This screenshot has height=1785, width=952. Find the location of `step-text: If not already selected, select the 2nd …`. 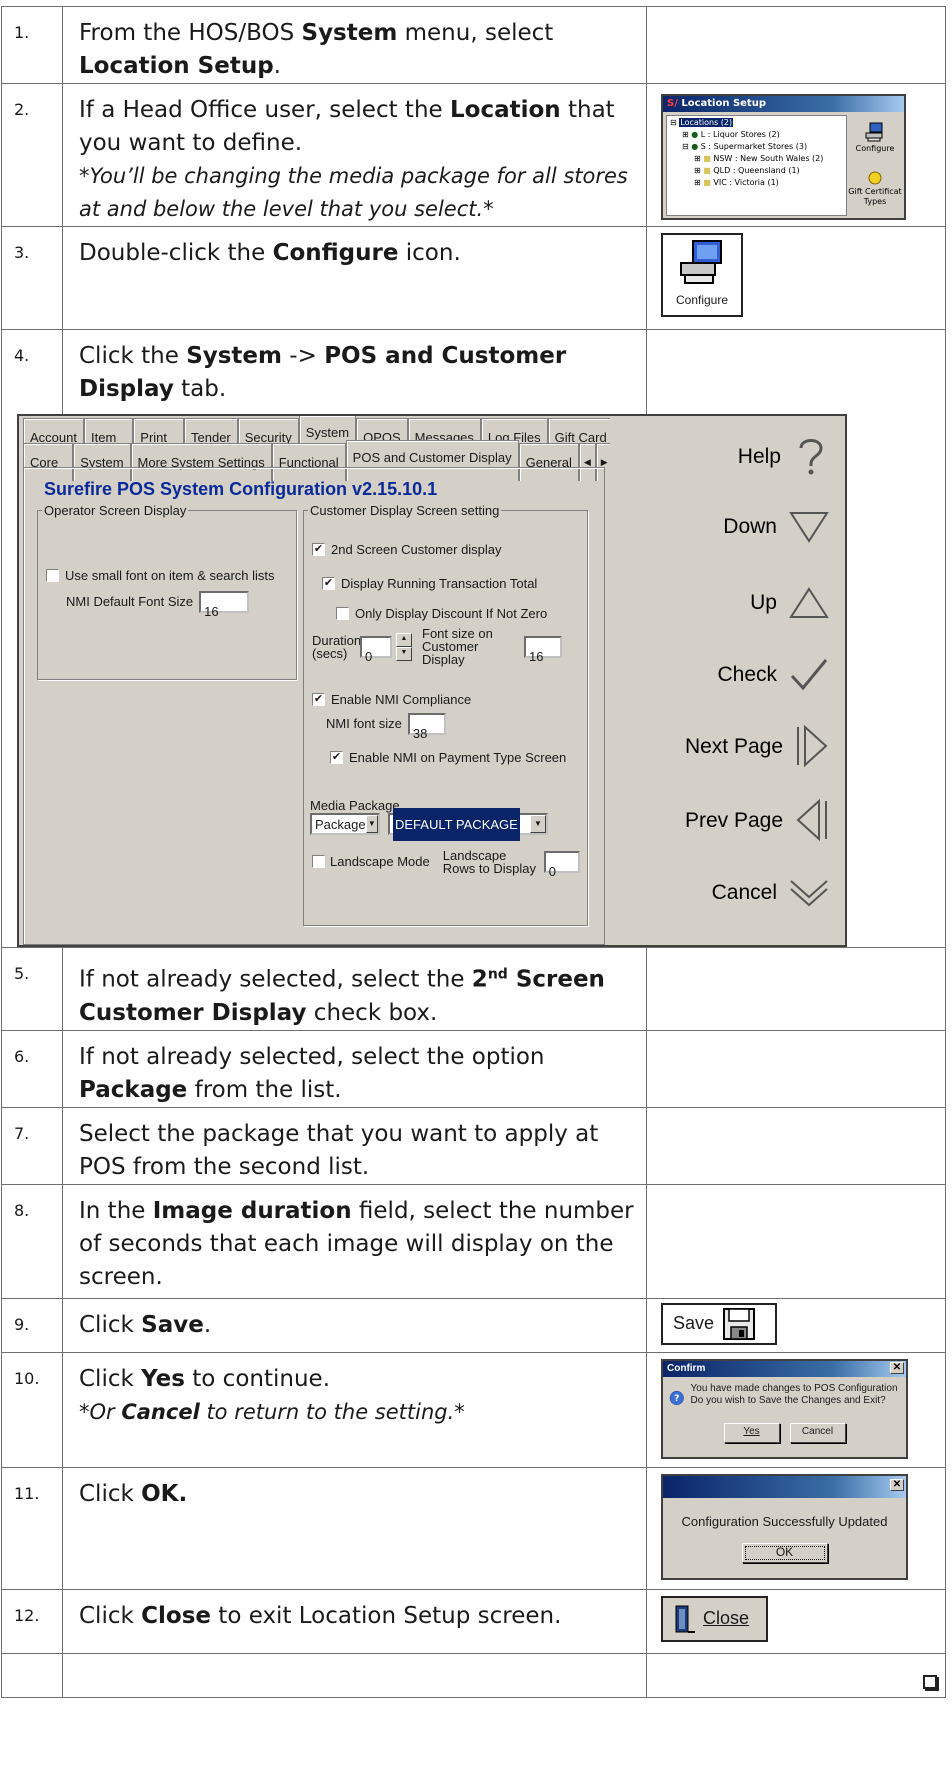

step-text: If not already selected, select the 2nd … is located at coordinates (354, 989).